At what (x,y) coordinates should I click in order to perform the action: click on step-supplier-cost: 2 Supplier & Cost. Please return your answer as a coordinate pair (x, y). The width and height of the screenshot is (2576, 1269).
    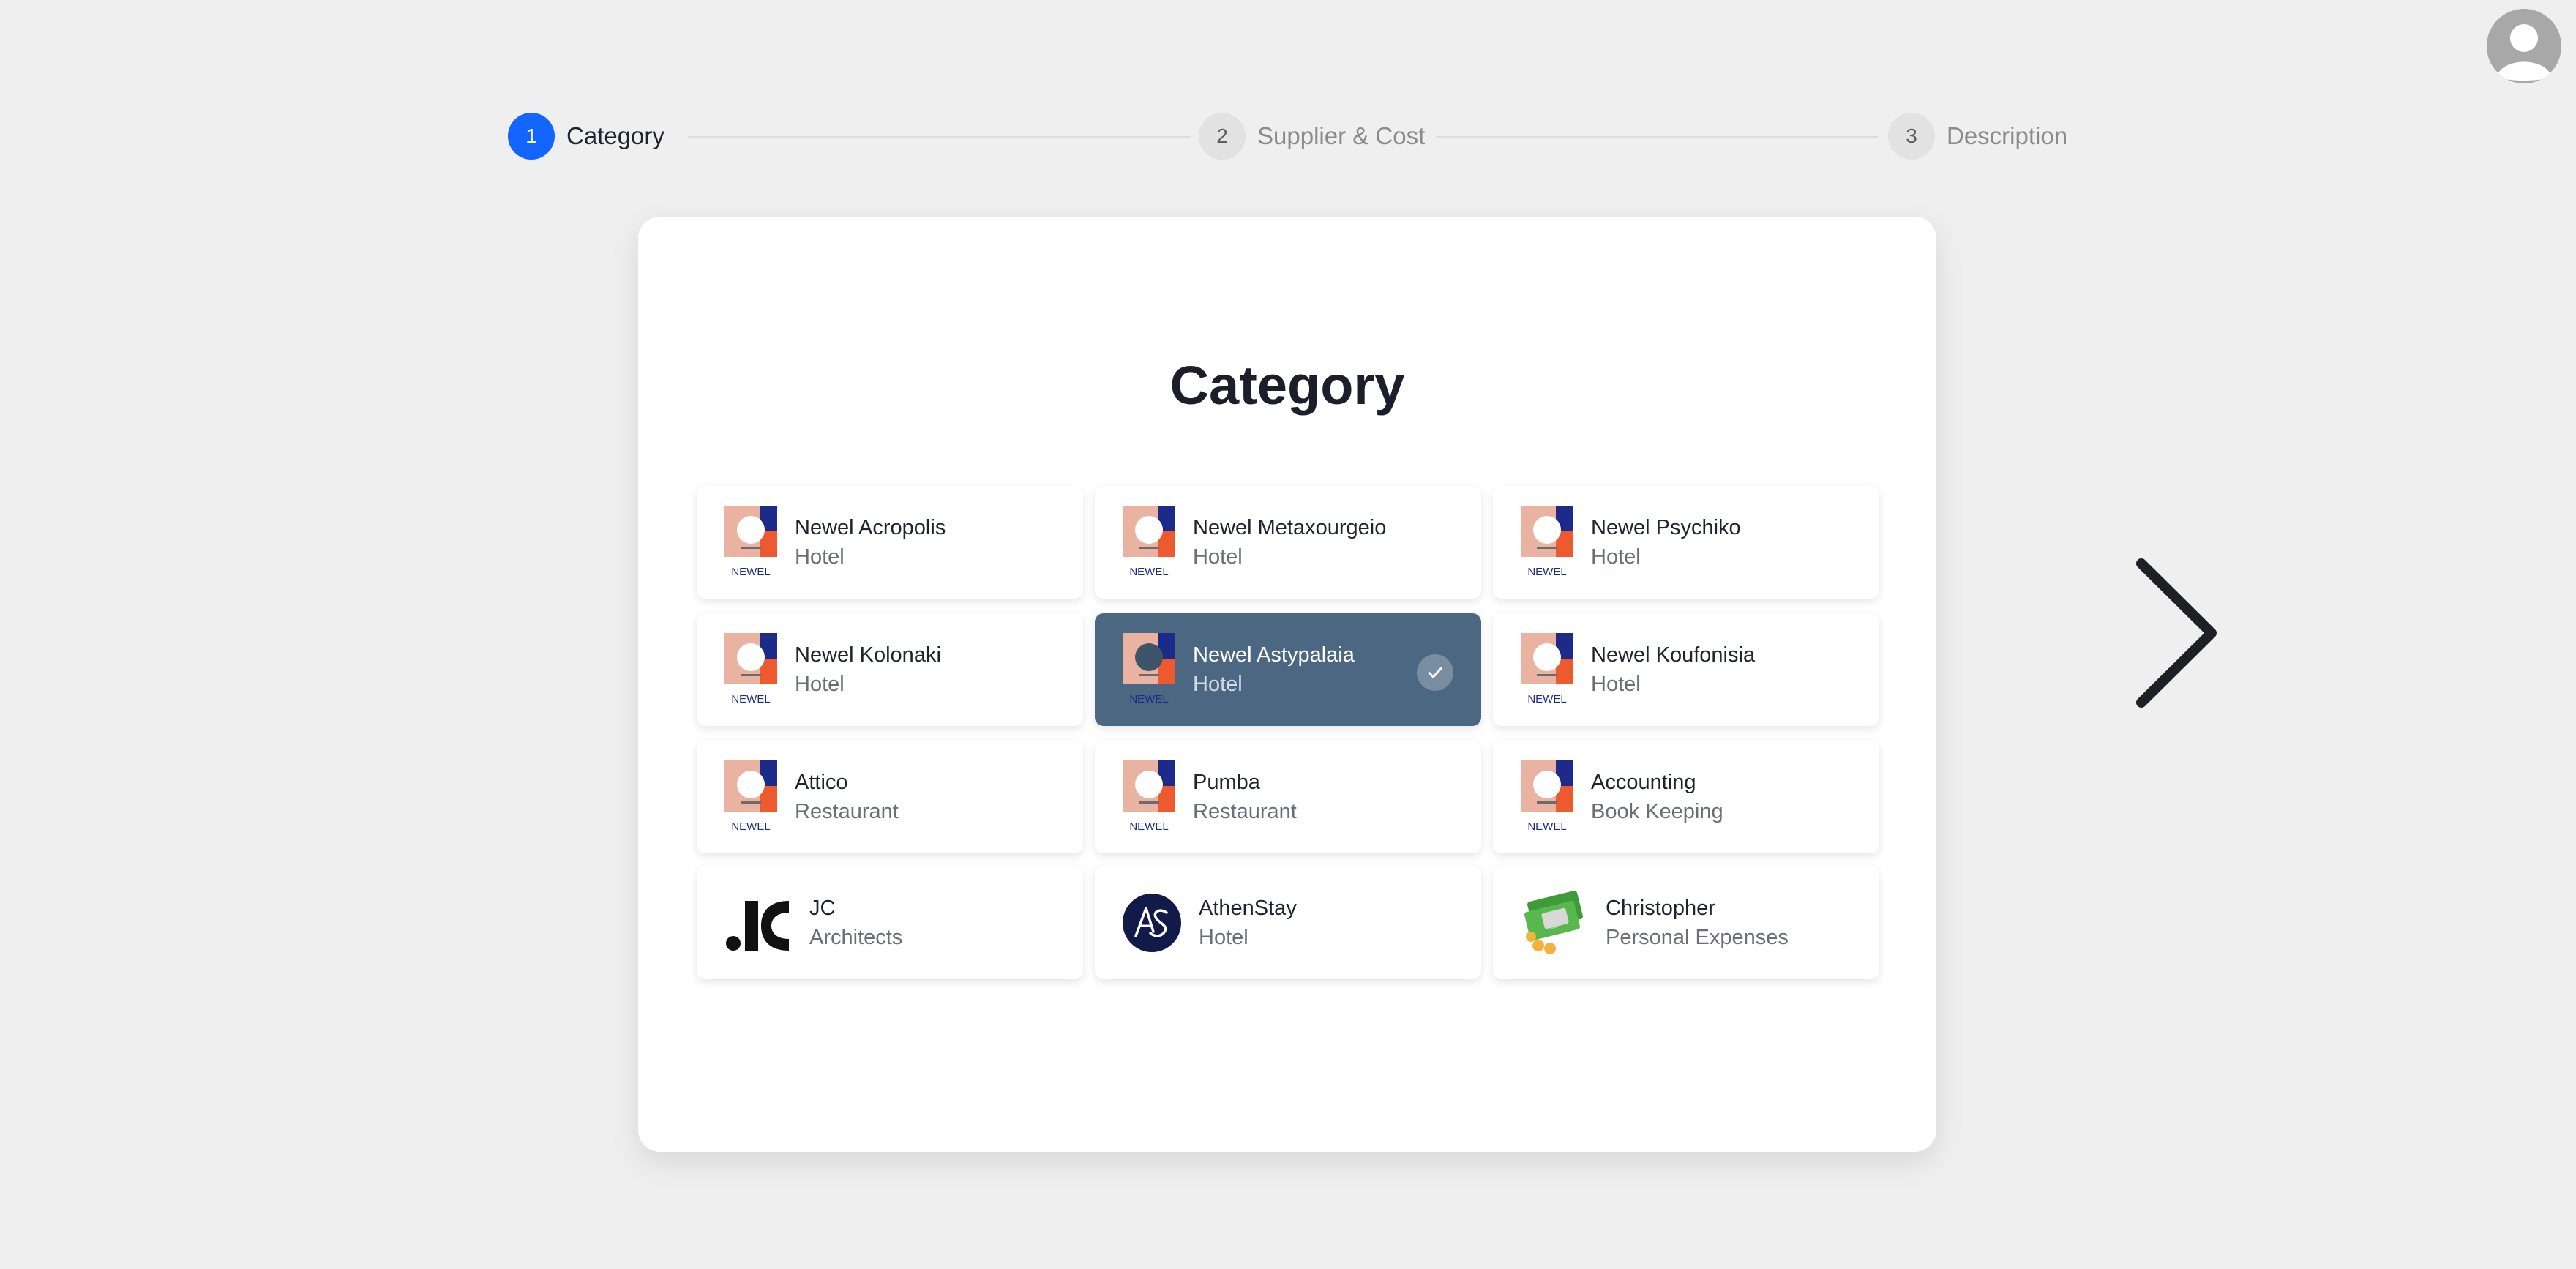
    Looking at the image, I should click on (1312, 136).